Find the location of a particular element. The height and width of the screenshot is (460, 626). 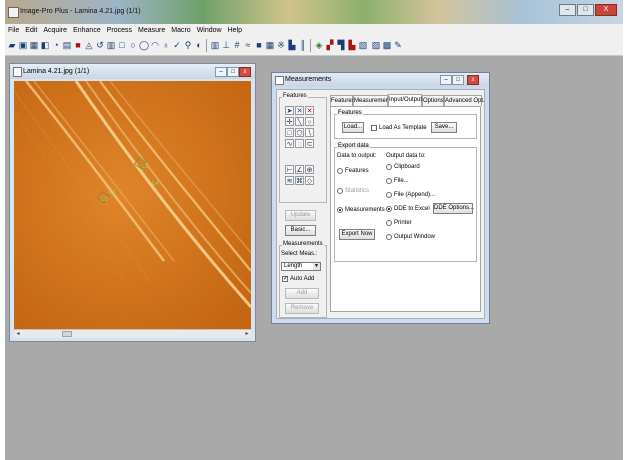

data-features-radio is located at coordinates (340, 171).